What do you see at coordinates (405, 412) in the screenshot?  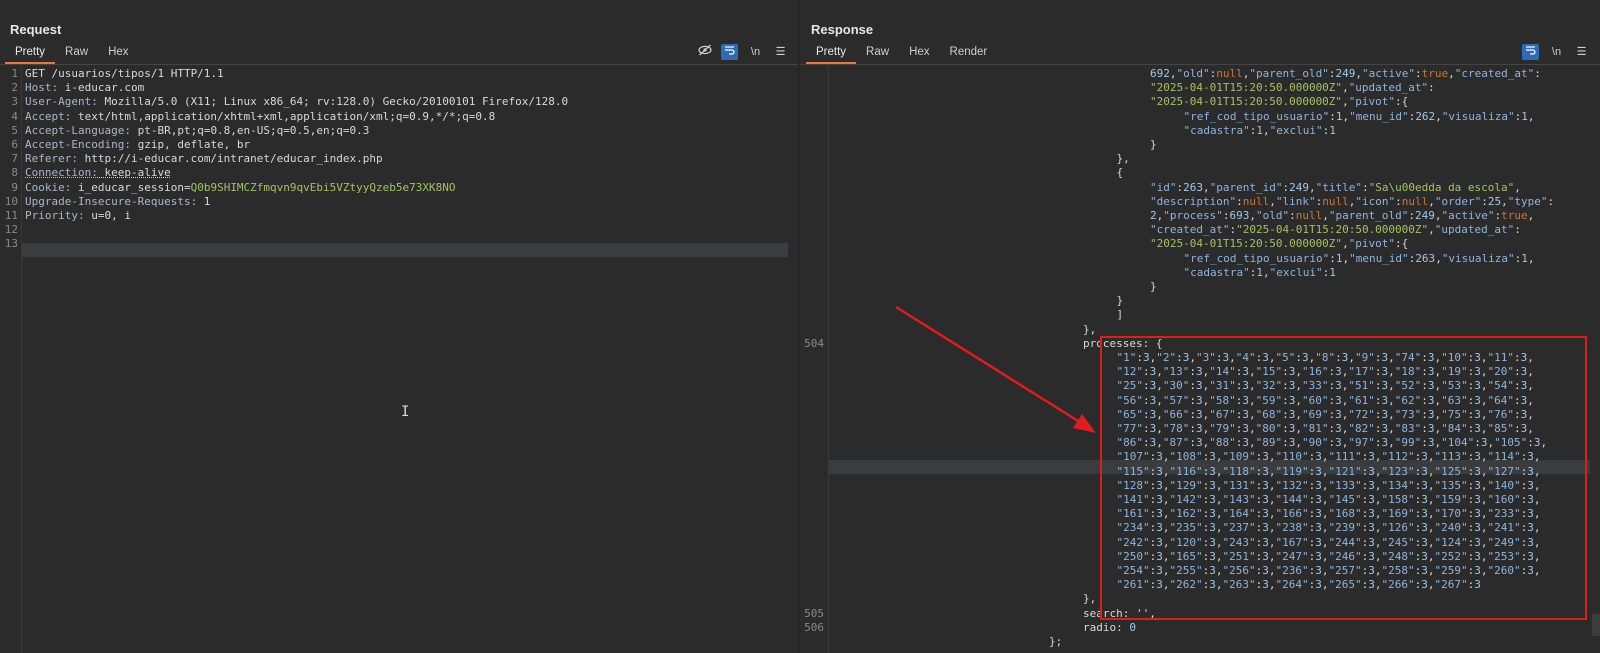 I see `text-cursor-icon: I` at bounding box center [405, 412].